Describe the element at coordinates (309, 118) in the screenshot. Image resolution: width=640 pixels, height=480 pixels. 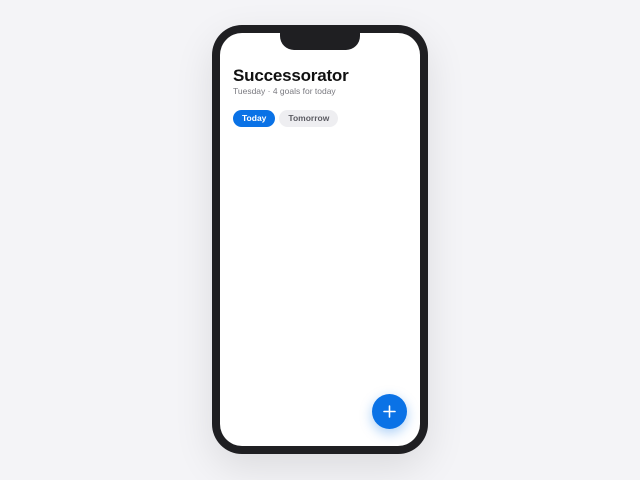
I see `tab-tomorrow: Tomorrow` at that location.